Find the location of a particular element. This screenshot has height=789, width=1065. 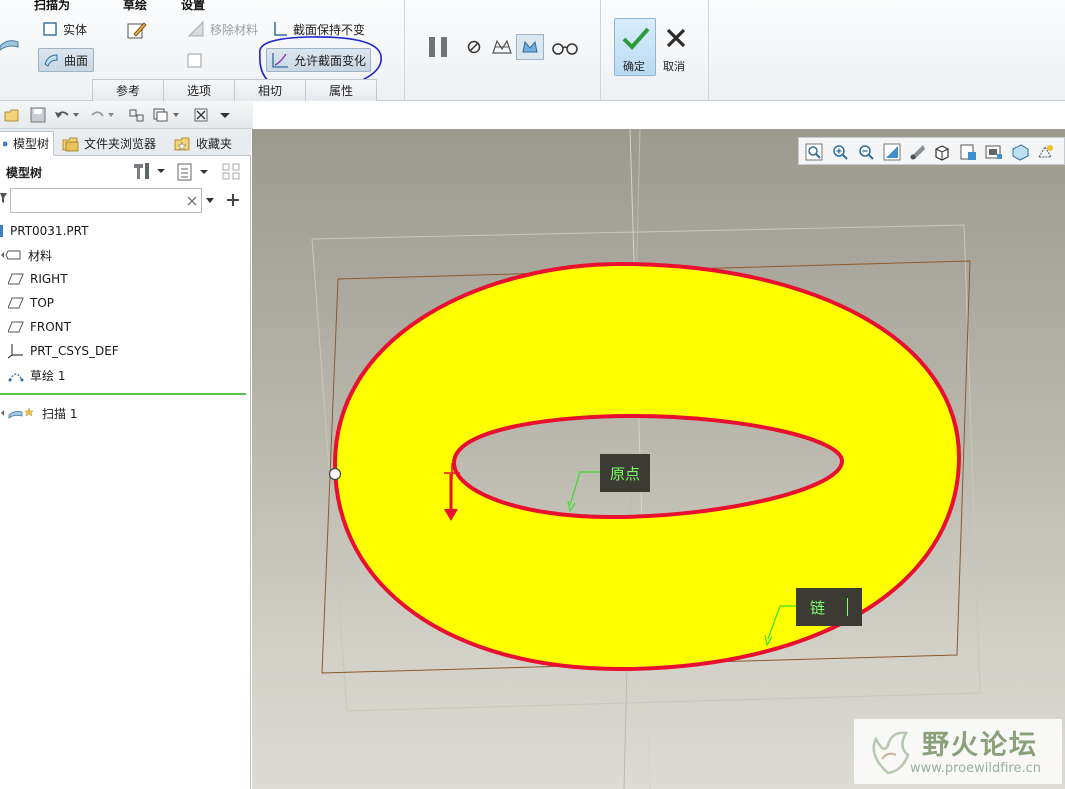

chain-start-handle is located at coordinates (335, 474).